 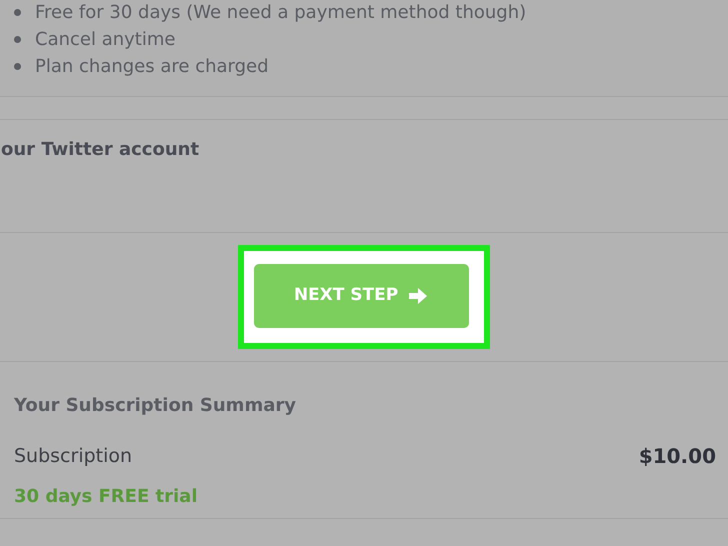 What do you see at coordinates (73, 456) in the screenshot?
I see `summary-label: Subscription` at bounding box center [73, 456].